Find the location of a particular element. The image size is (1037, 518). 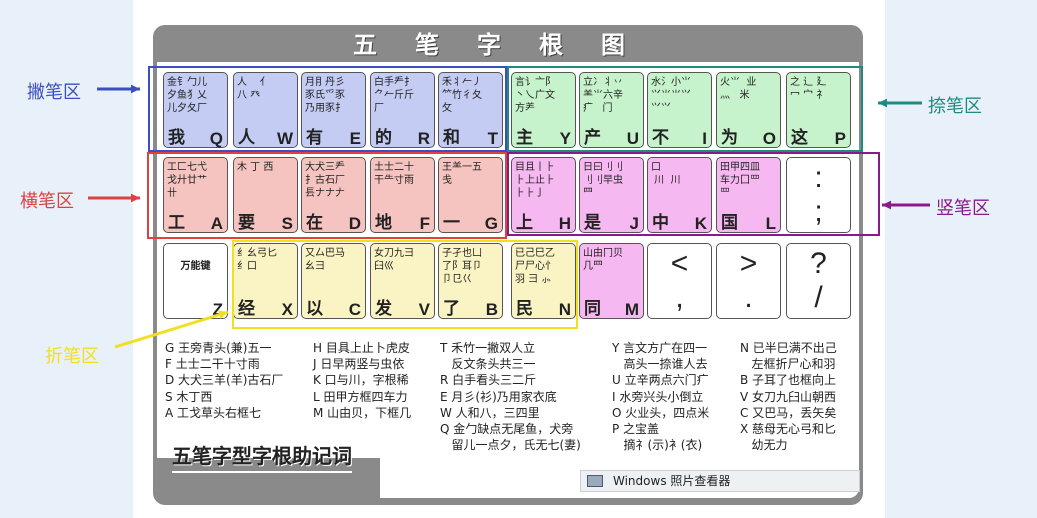

key-m: 山由冂贝 几⺲ 同 M is located at coordinates (611, 281).